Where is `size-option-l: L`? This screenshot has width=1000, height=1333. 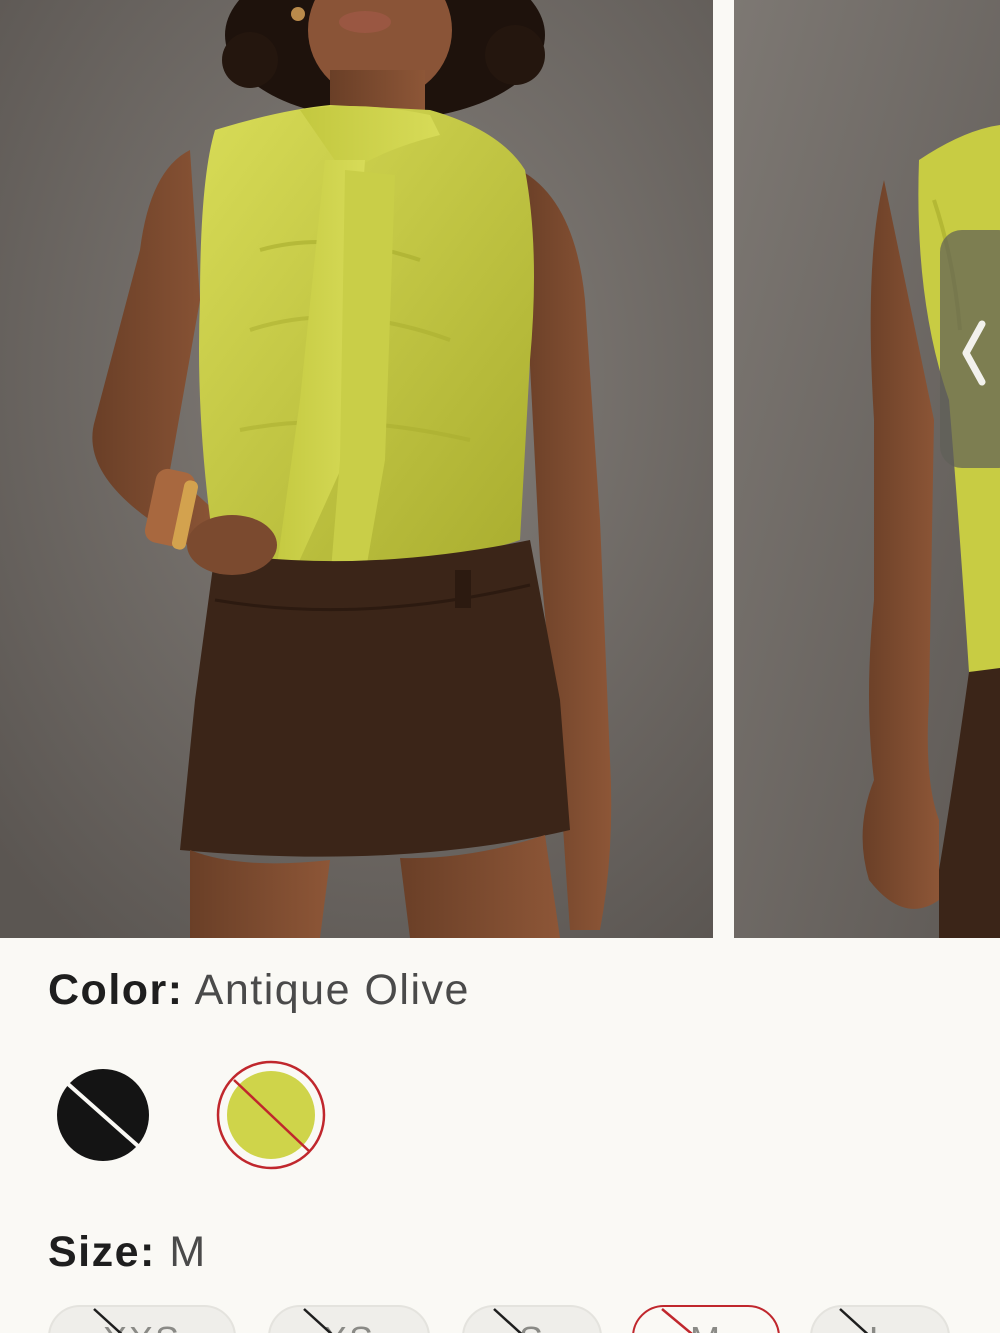 size-option-l: L is located at coordinates (880, 1319).